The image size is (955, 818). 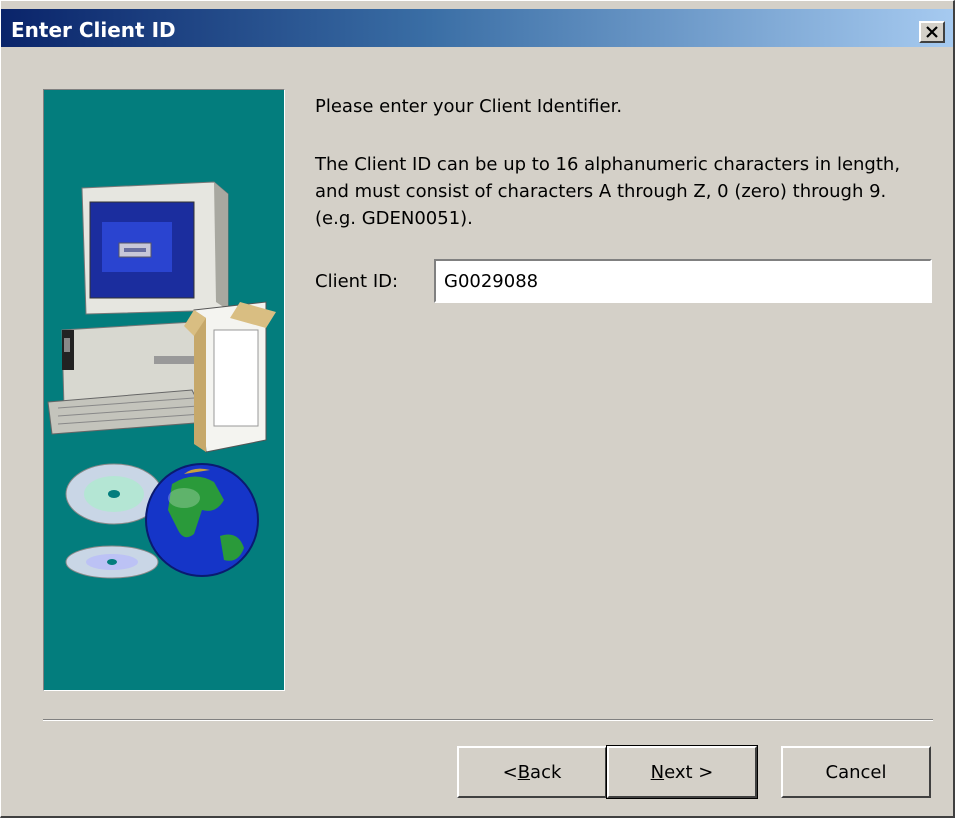 What do you see at coordinates (469, 106) in the screenshot?
I see `prompt-text: Please enter your Client Identifier.` at bounding box center [469, 106].